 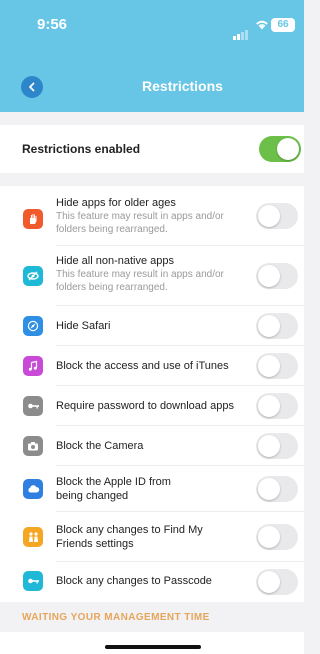 I want to click on list-item: Block any changes to Passcode, so click(x=152, y=582).